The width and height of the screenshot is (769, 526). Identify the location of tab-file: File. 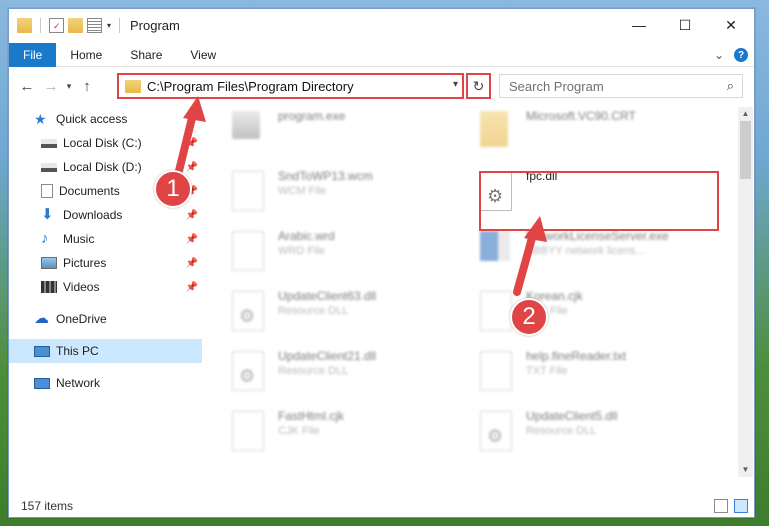
(33, 54).